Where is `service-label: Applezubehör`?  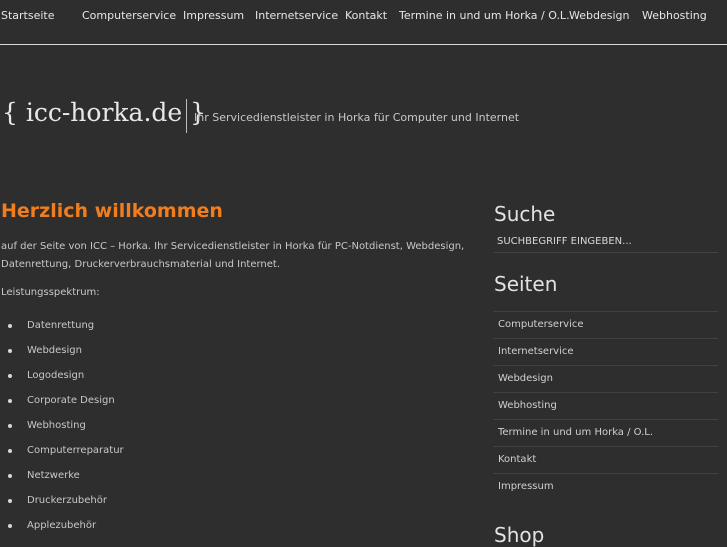
service-label: Applezubehör is located at coordinates (62, 525).